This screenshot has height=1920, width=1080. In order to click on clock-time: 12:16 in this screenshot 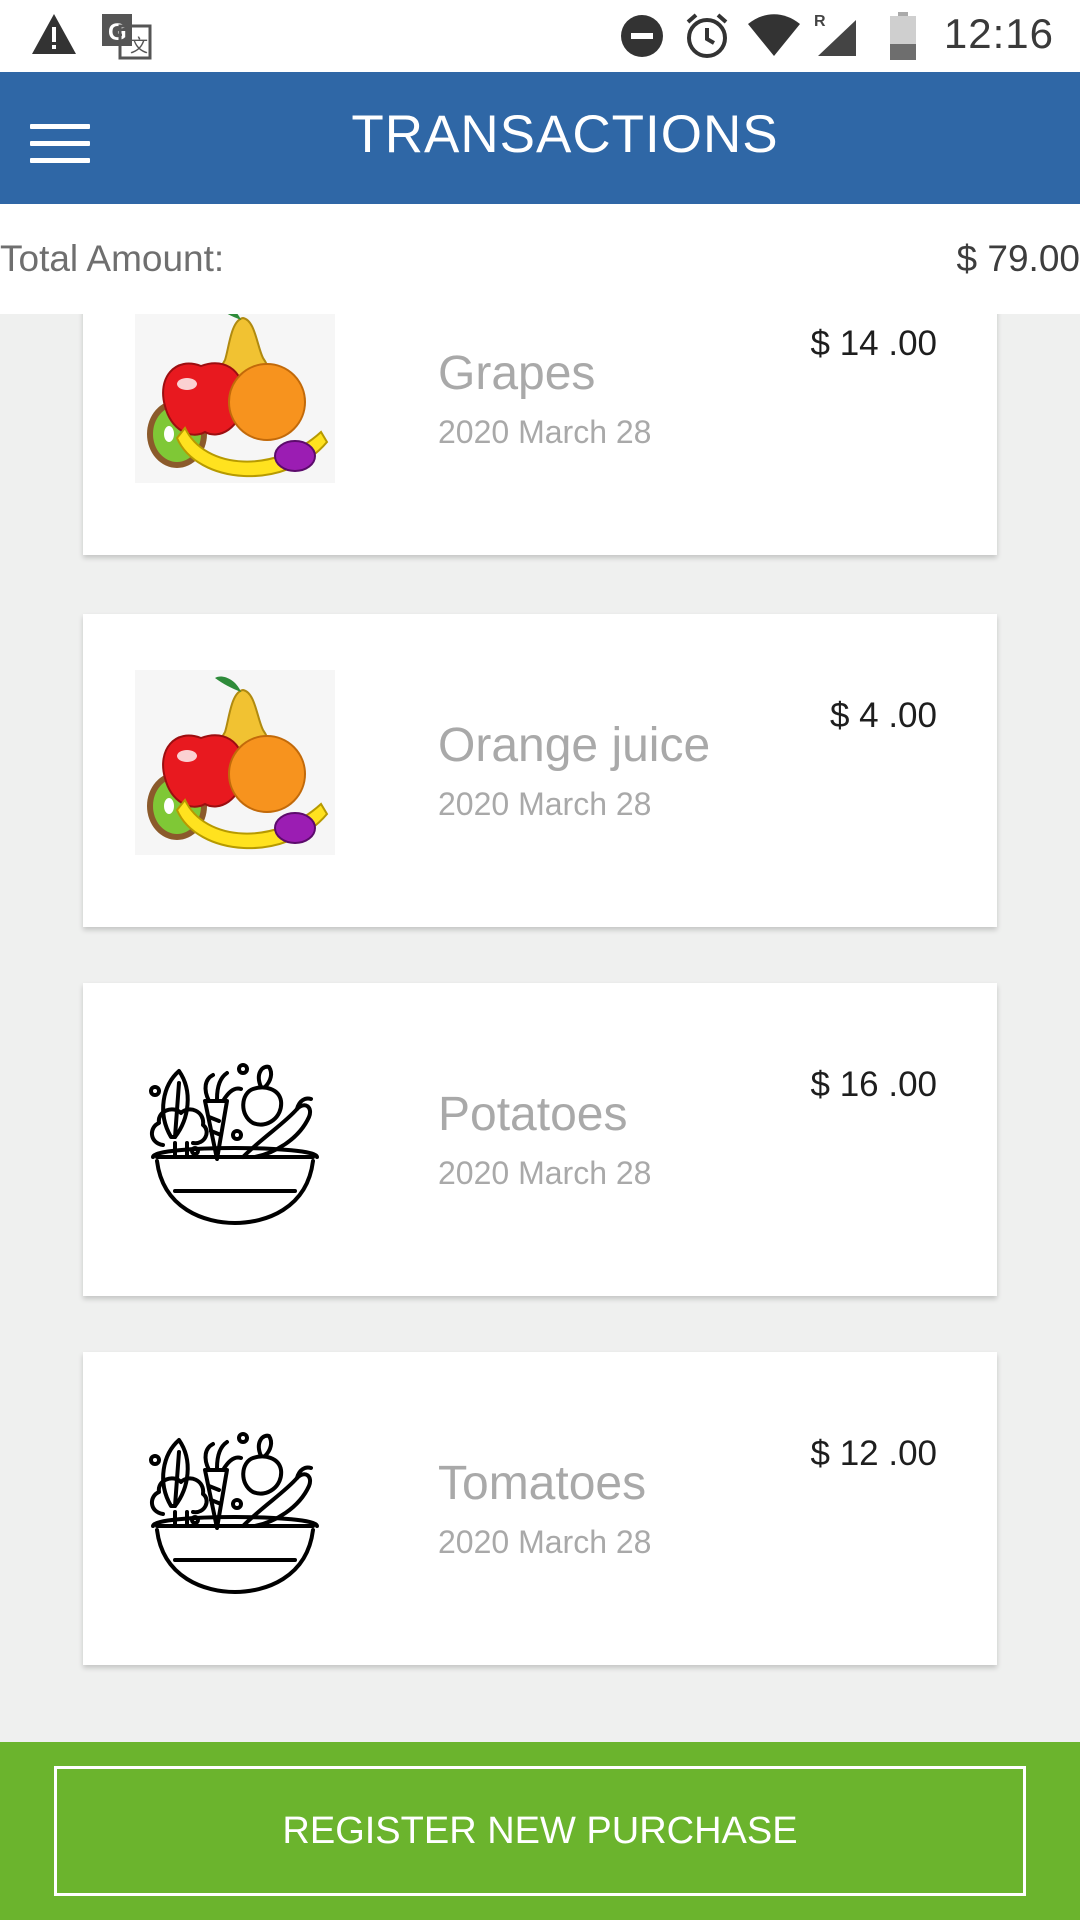, I will do `click(998, 33)`.